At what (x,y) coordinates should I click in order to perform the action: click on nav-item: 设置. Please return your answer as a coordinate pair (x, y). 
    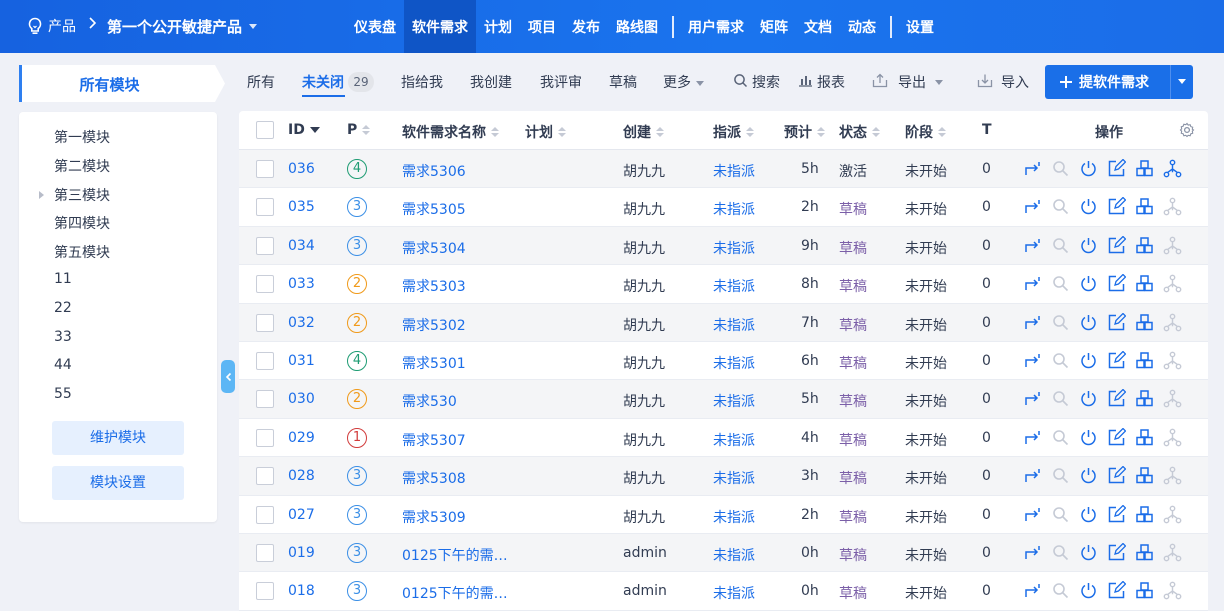
    Looking at the image, I should click on (920, 26).